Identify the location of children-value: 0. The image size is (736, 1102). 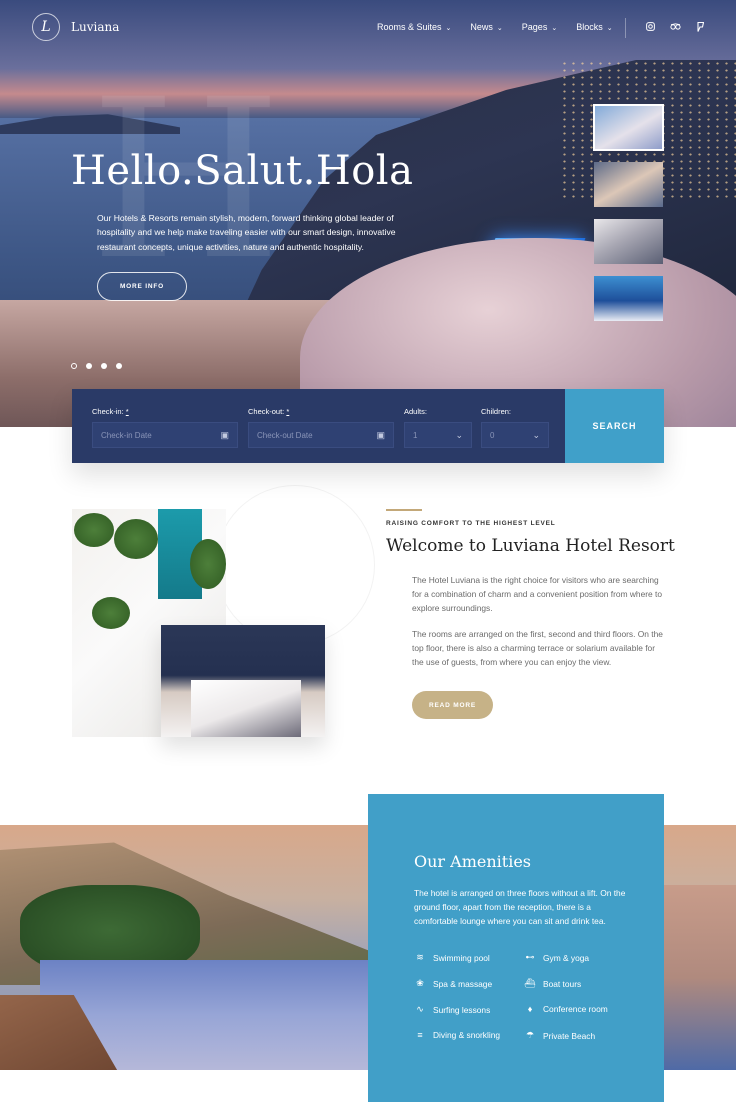
(492, 435).